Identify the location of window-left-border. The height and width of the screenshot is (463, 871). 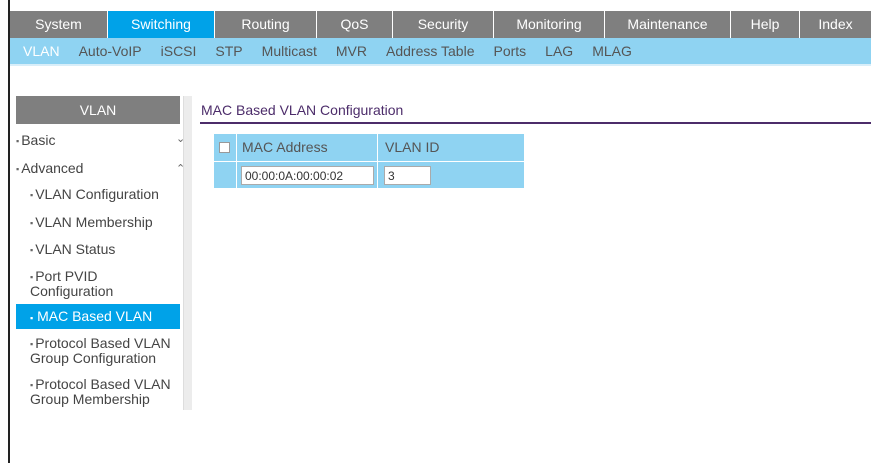
(5, 231).